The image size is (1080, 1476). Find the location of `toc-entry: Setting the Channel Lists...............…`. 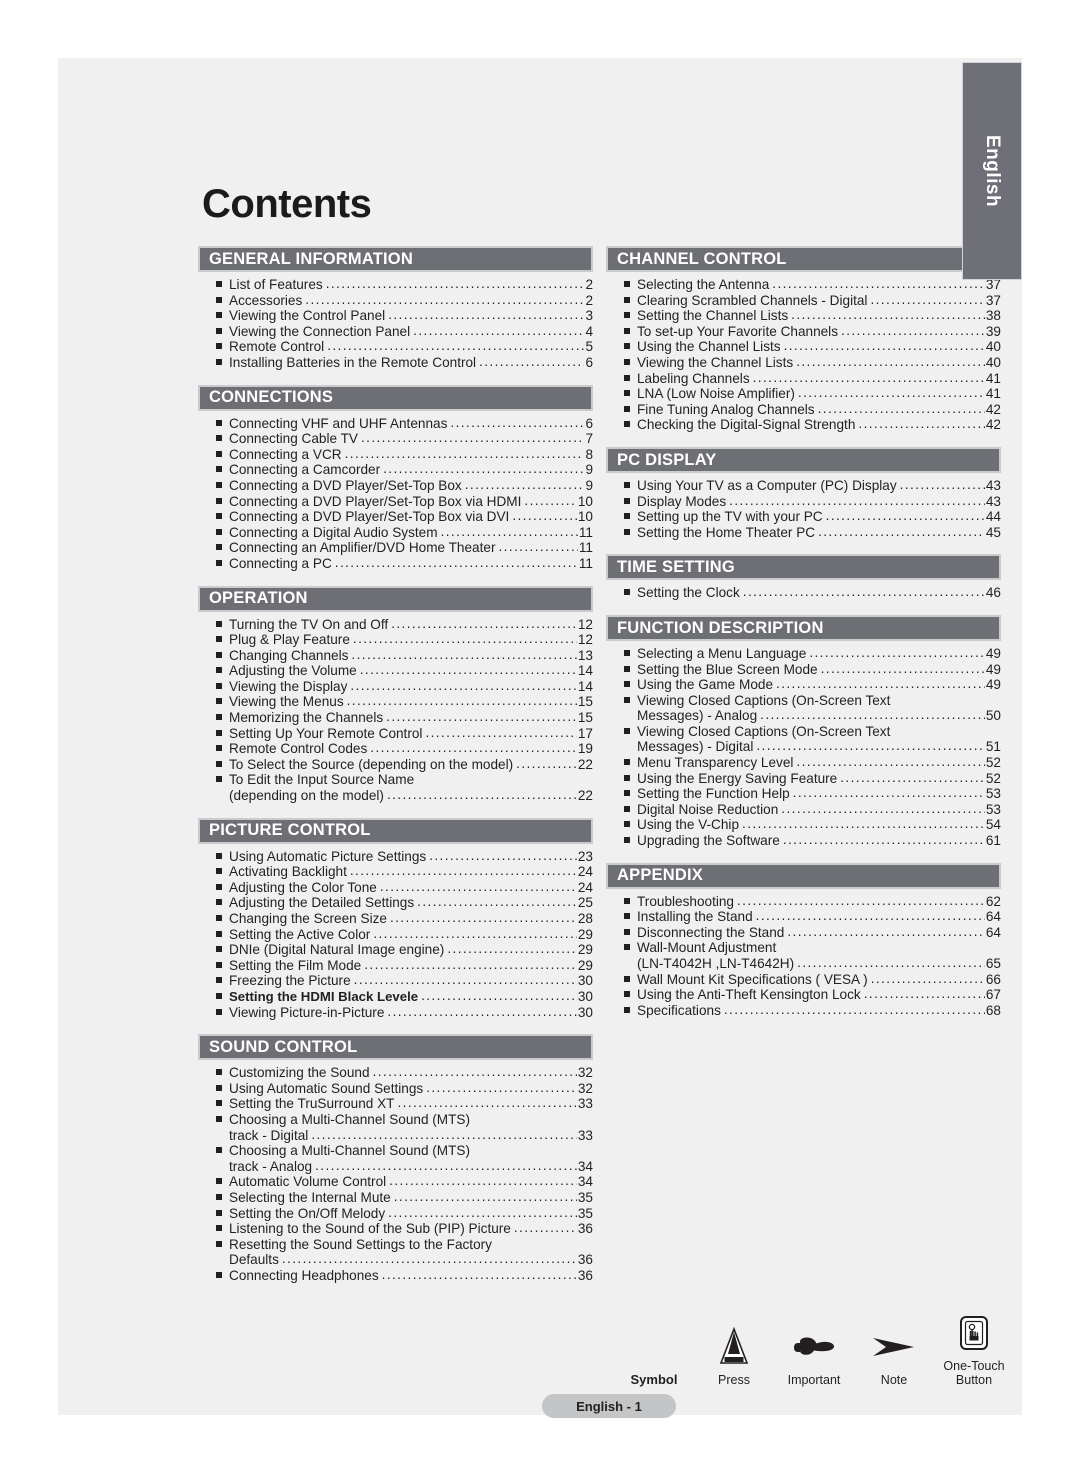

toc-entry: Setting the Channel Lists...............… is located at coordinates (812, 315).